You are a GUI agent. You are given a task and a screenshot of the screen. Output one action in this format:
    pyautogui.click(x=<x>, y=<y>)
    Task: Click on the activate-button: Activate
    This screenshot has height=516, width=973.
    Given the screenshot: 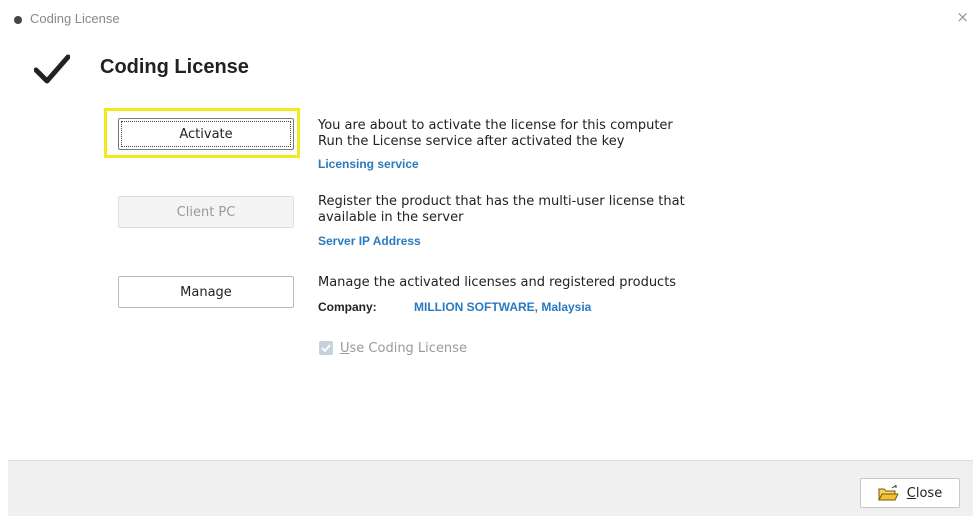 What is the action you would take?
    pyautogui.click(x=206, y=134)
    